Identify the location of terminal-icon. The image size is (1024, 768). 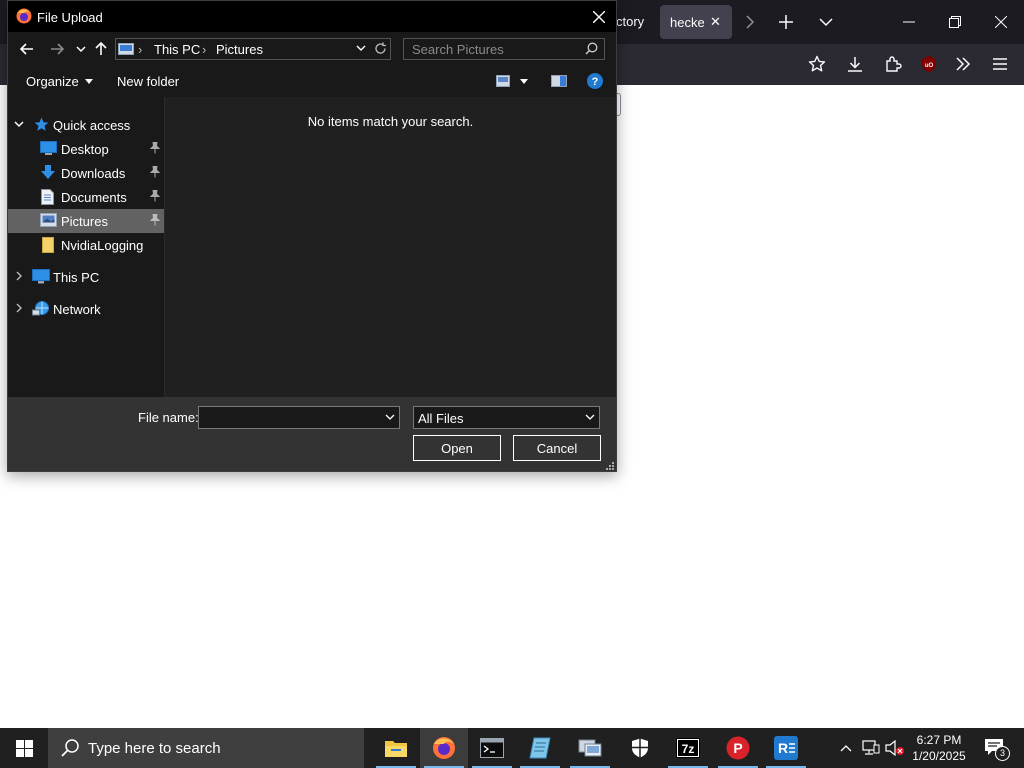
(492, 748).